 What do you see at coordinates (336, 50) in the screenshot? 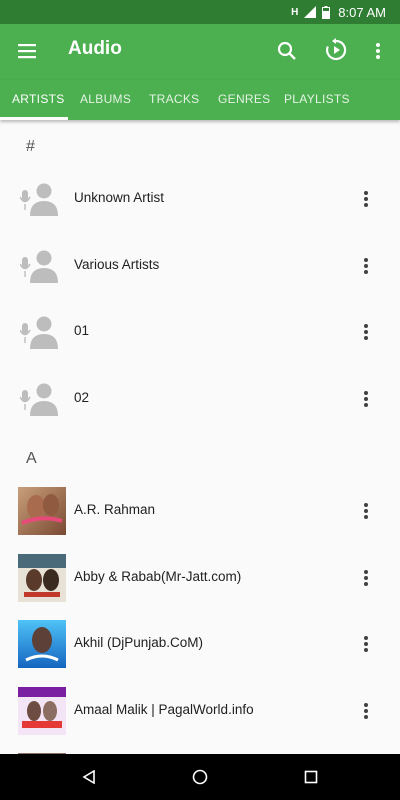
I see `resume-playback-icon` at bounding box center [336, 50].